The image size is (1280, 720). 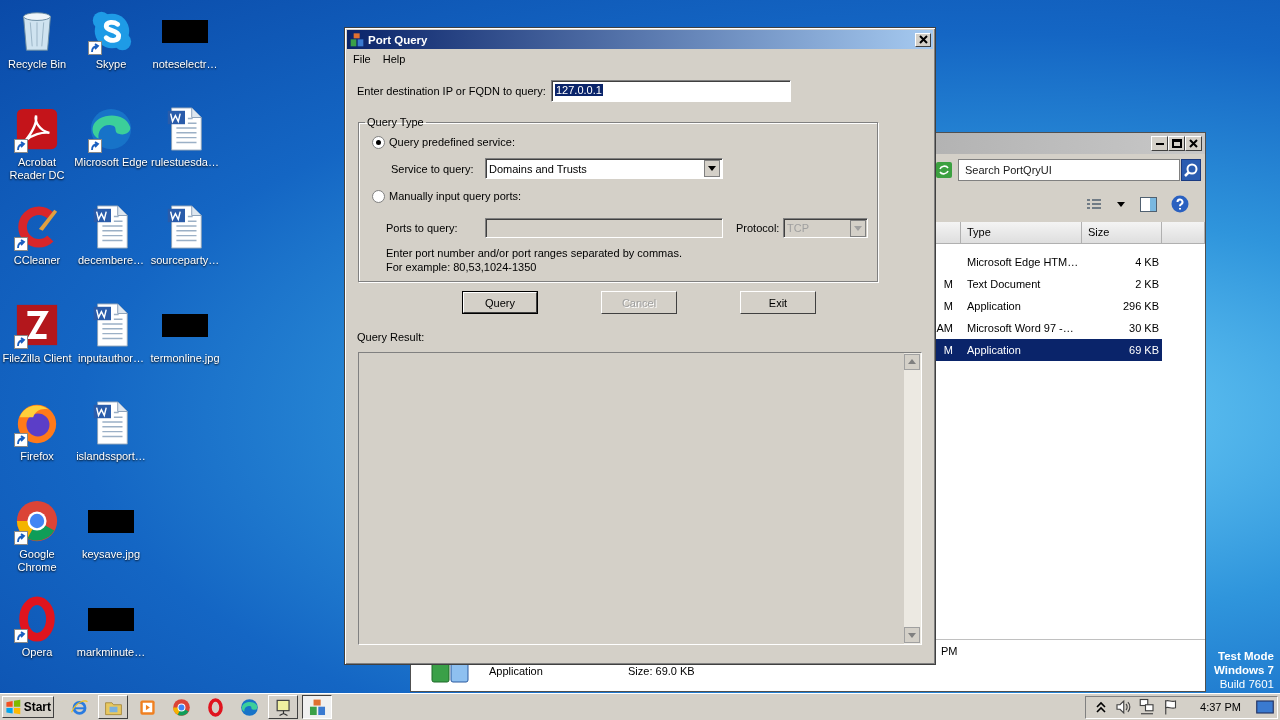 I want to click on maximize-icon, so click(x=1176, y=143).